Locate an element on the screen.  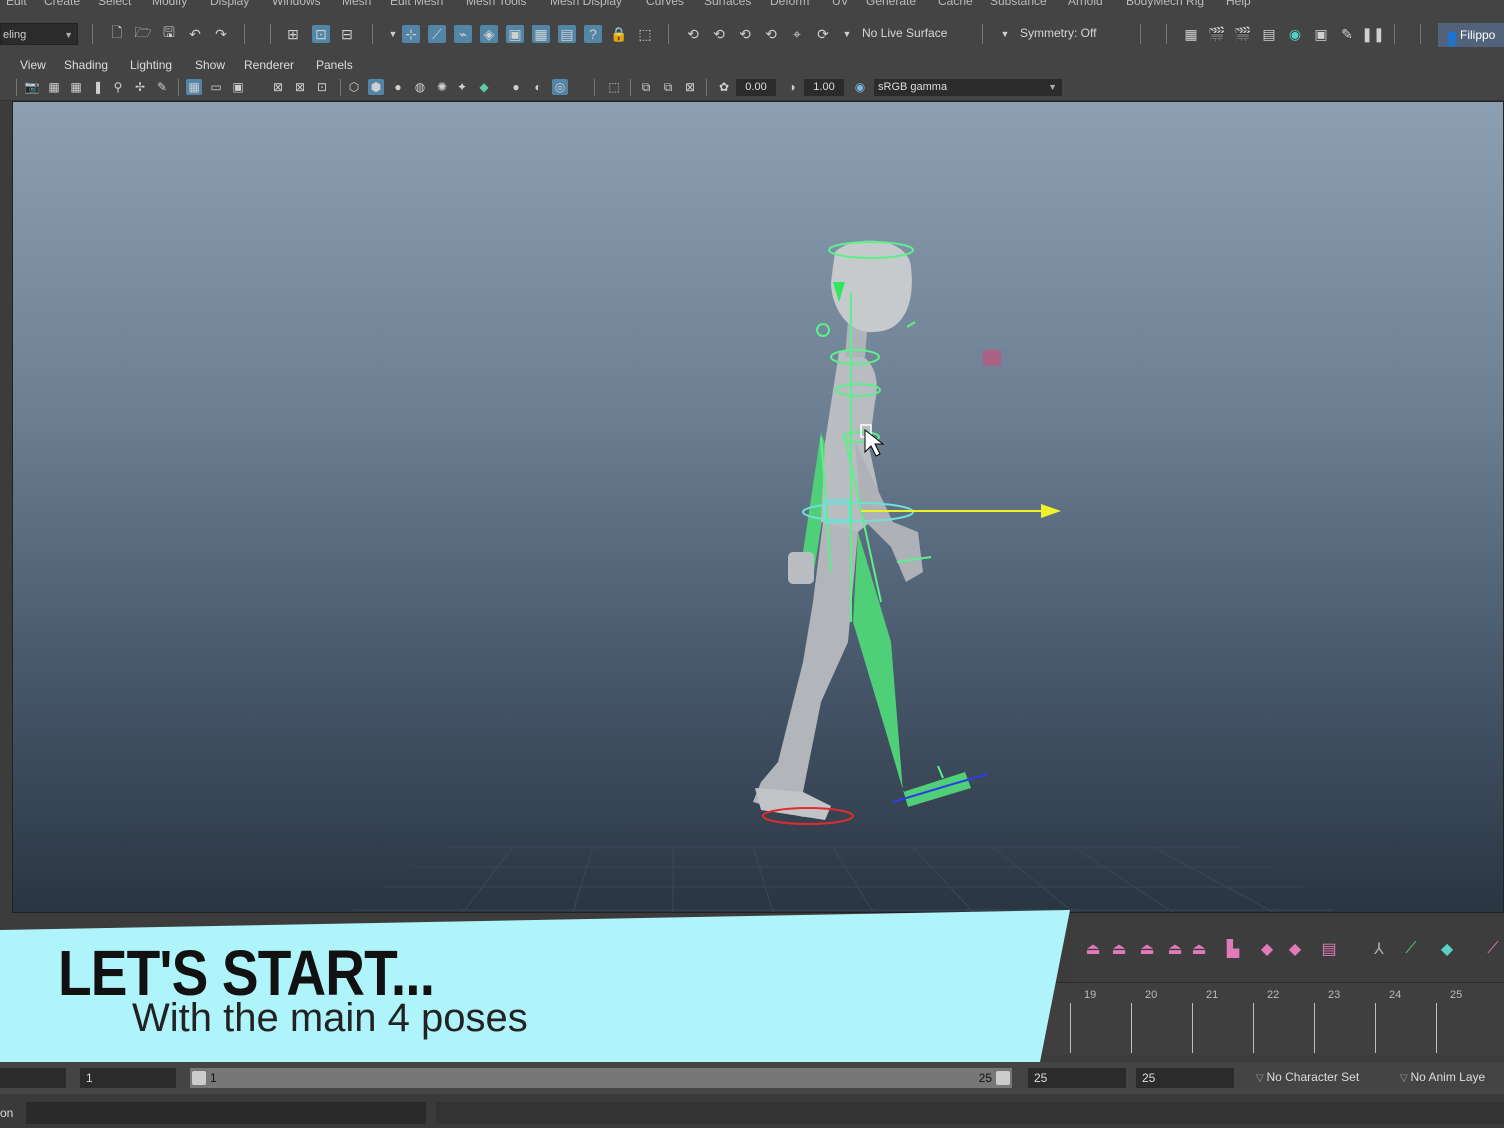
input-ops-icon: ⟲ is located at coordinates (719, 34).